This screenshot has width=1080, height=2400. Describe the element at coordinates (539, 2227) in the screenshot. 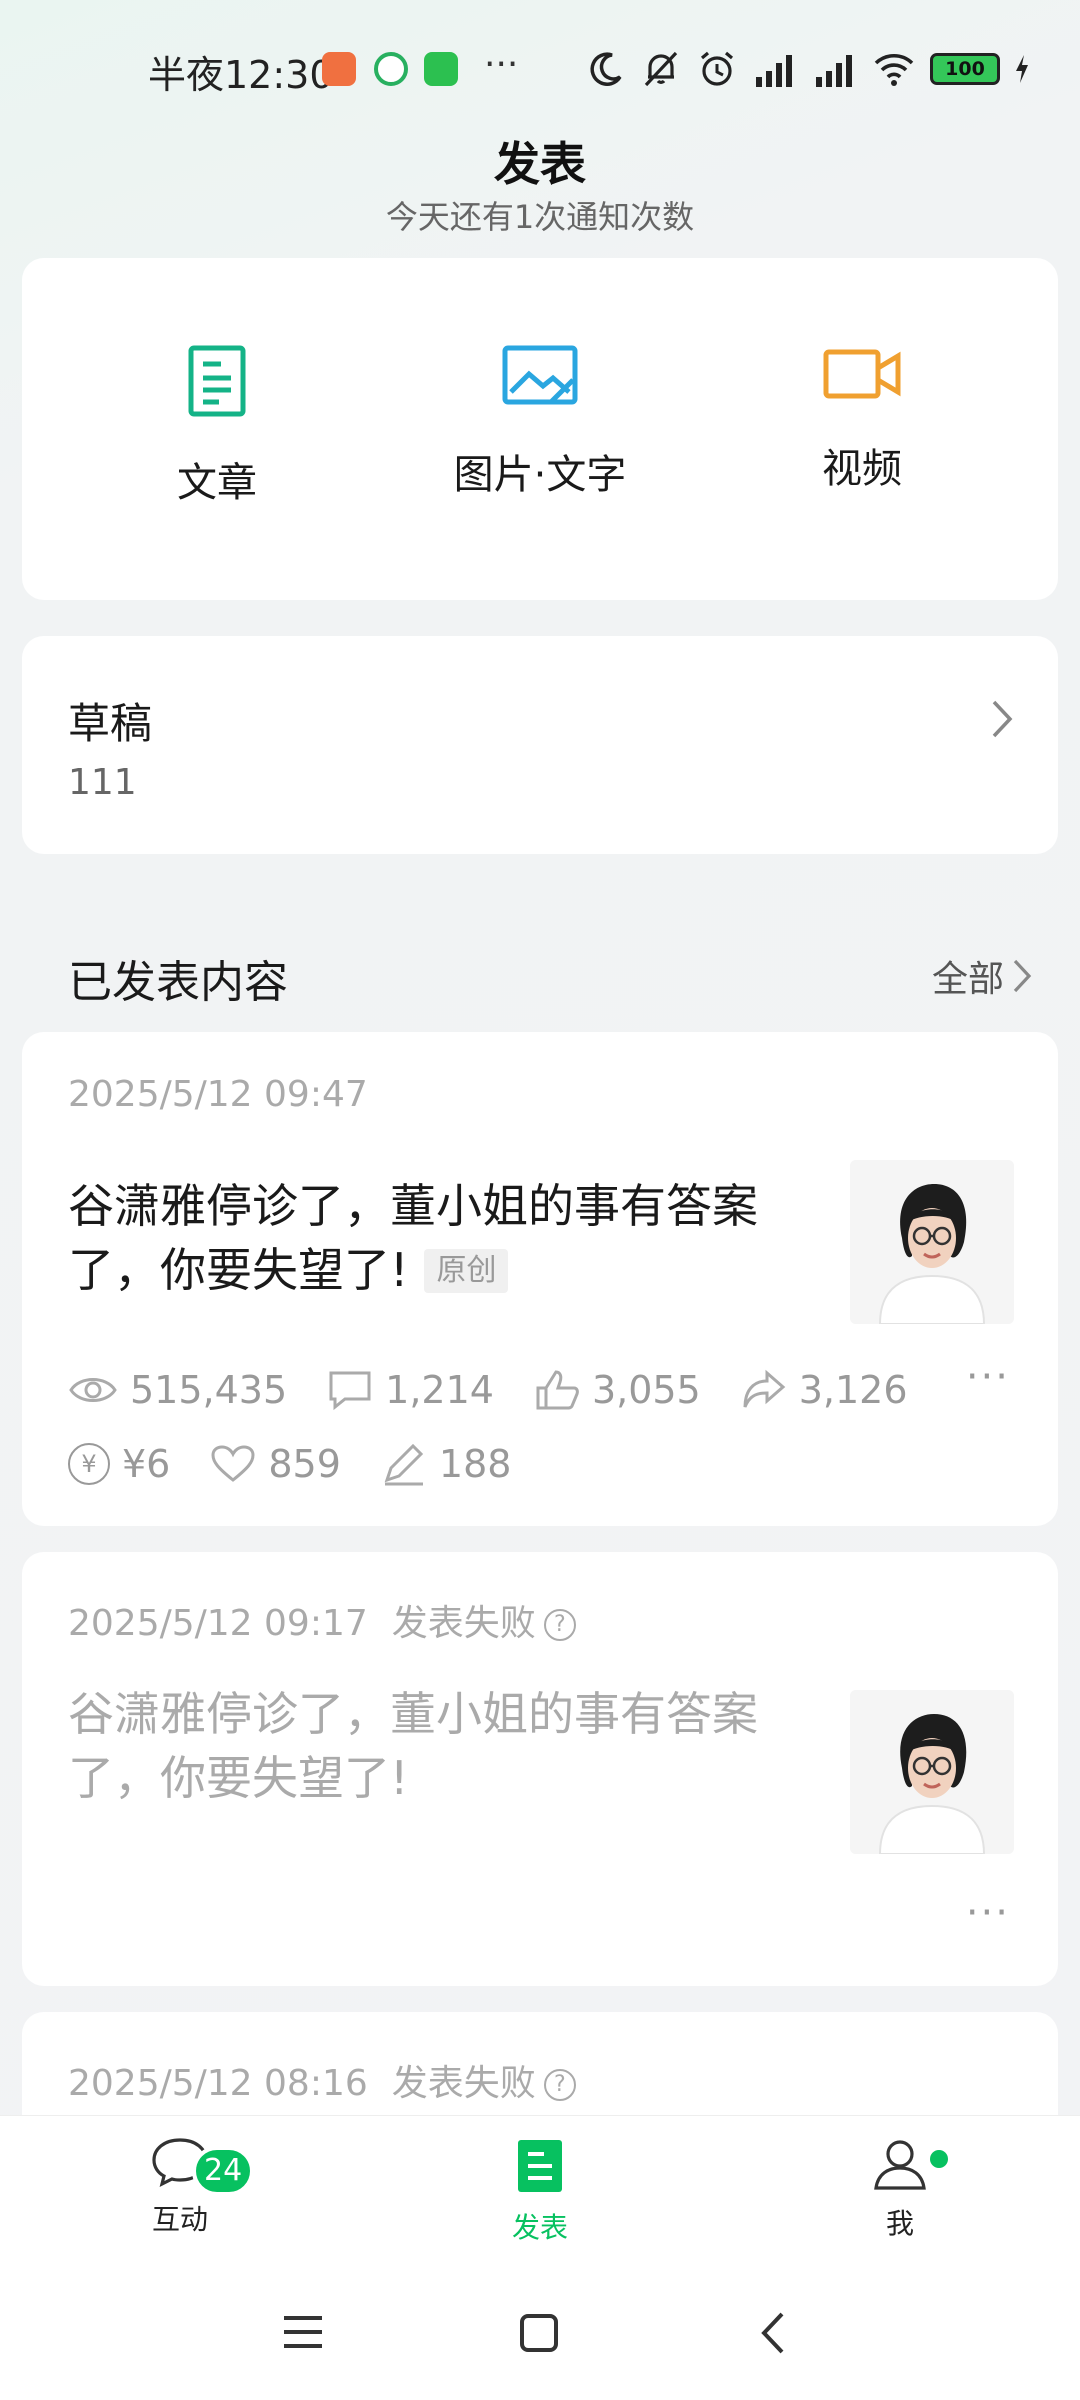

I see `tab-publish-label: 发表` at that location.